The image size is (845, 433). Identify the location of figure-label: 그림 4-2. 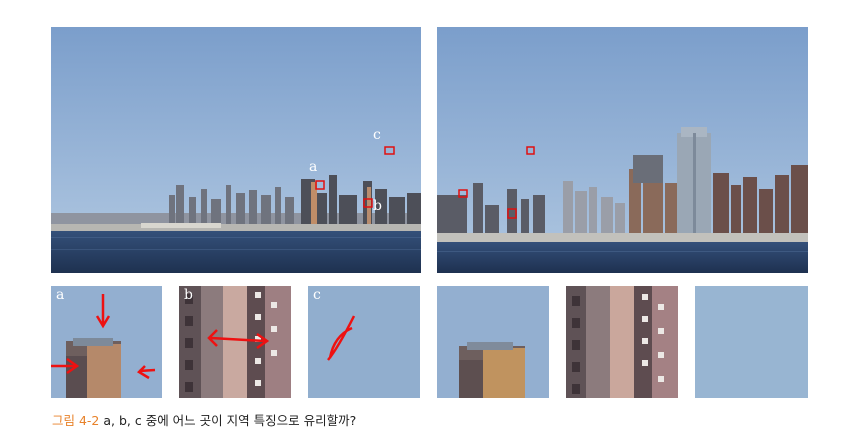
(76, 420).